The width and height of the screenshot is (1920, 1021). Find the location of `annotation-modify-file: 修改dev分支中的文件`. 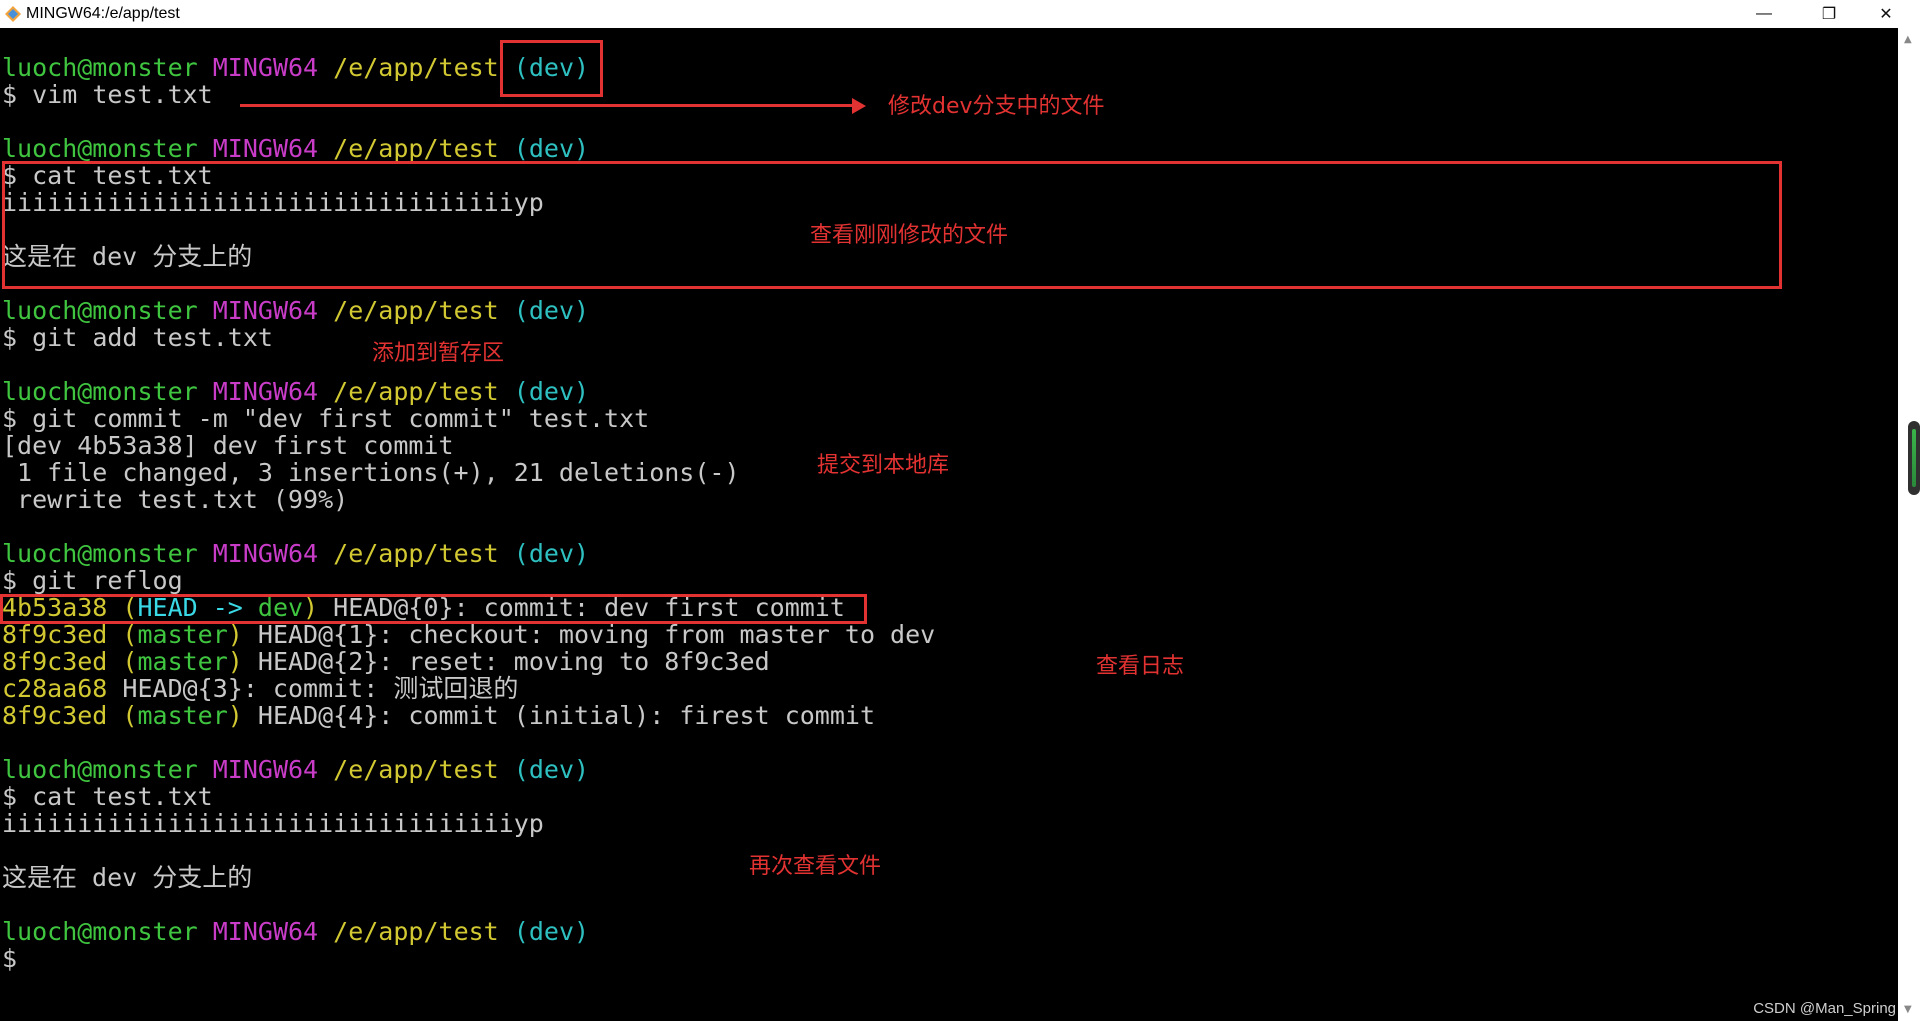

annotation-modify-file: 修改dev分支中的文件 is located at coordinates (996, 106).